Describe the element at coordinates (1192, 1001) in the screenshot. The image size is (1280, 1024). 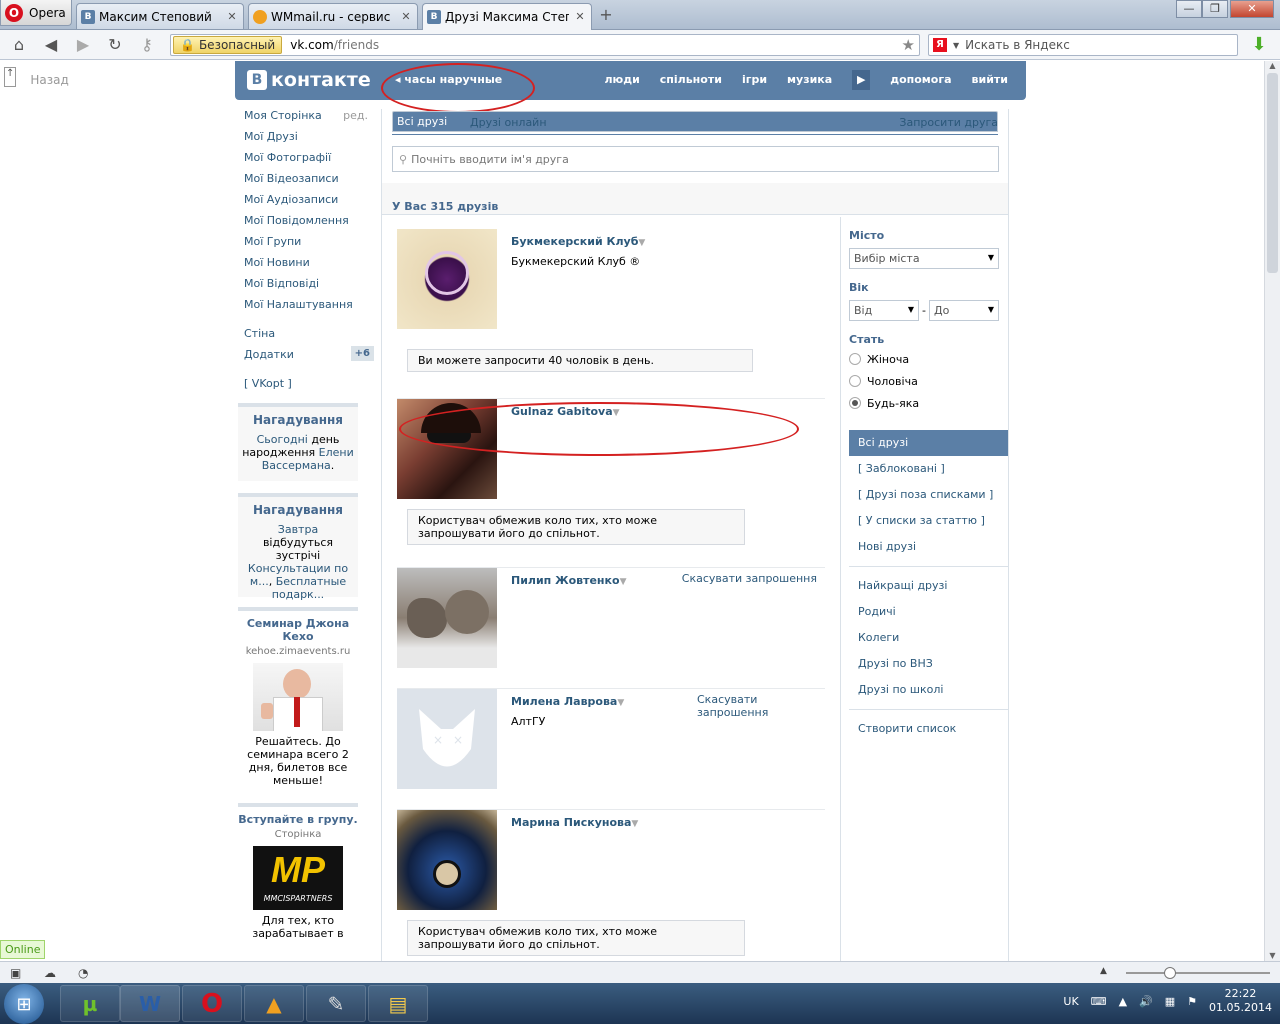
I see `action-center-icon: ⚑` at that location.